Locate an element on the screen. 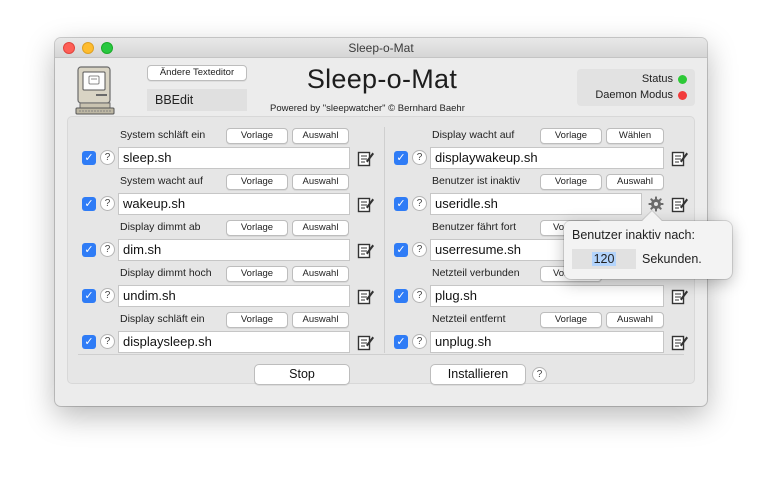 This screenshot has height=480, width=768. window-title: Sleep-o-Mat is located at coordinates (381, 48).